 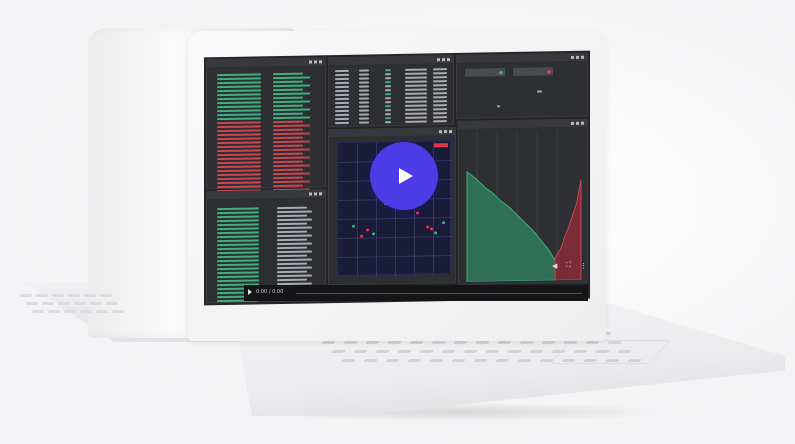 I want to click on trackpad, so click(x=610, y=352).